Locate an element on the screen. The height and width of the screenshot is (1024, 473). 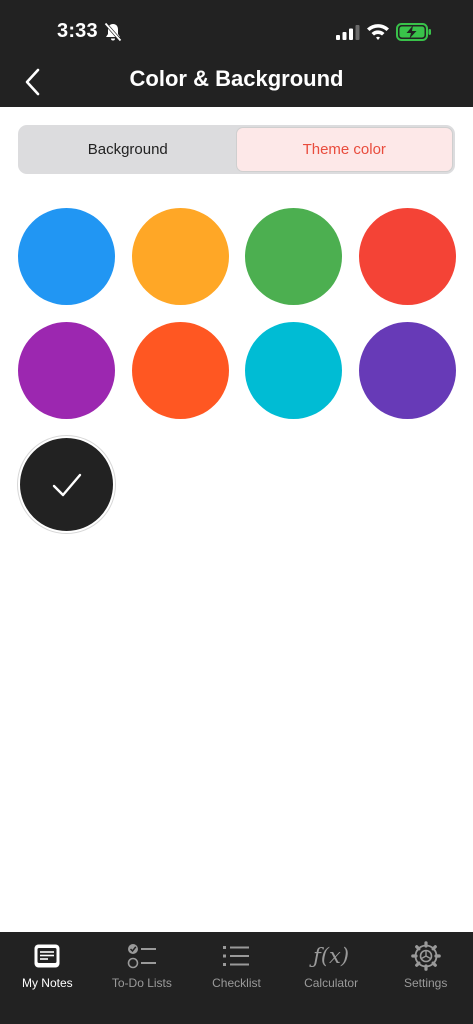
color-swatch-black is located at coordinates (66, 484).